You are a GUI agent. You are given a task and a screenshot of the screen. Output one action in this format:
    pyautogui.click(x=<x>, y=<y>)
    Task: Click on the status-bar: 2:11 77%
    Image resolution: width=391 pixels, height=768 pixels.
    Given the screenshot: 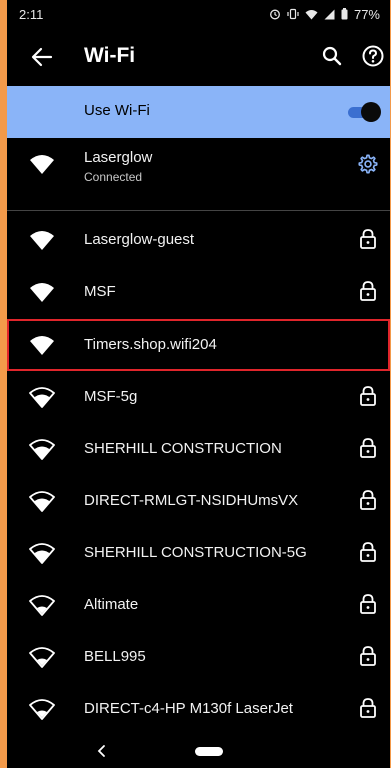 What is the action you would take?
    pyautogui.click(x=198, y=14)
    